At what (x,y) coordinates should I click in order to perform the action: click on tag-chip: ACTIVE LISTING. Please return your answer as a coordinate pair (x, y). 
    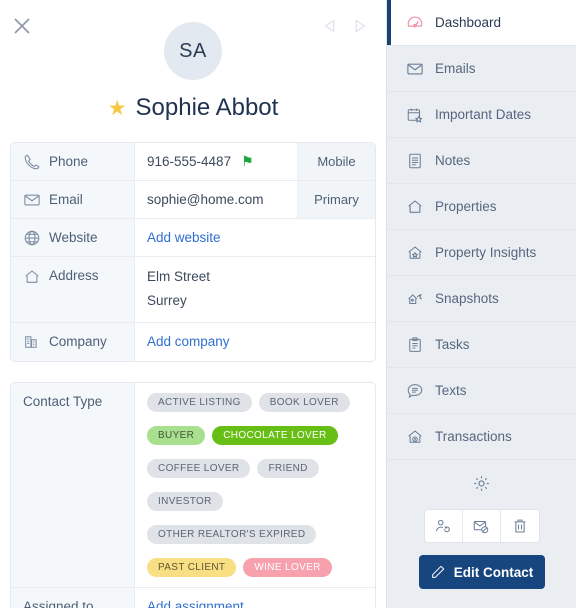
    Looking at the image, I should click on (199, 402).